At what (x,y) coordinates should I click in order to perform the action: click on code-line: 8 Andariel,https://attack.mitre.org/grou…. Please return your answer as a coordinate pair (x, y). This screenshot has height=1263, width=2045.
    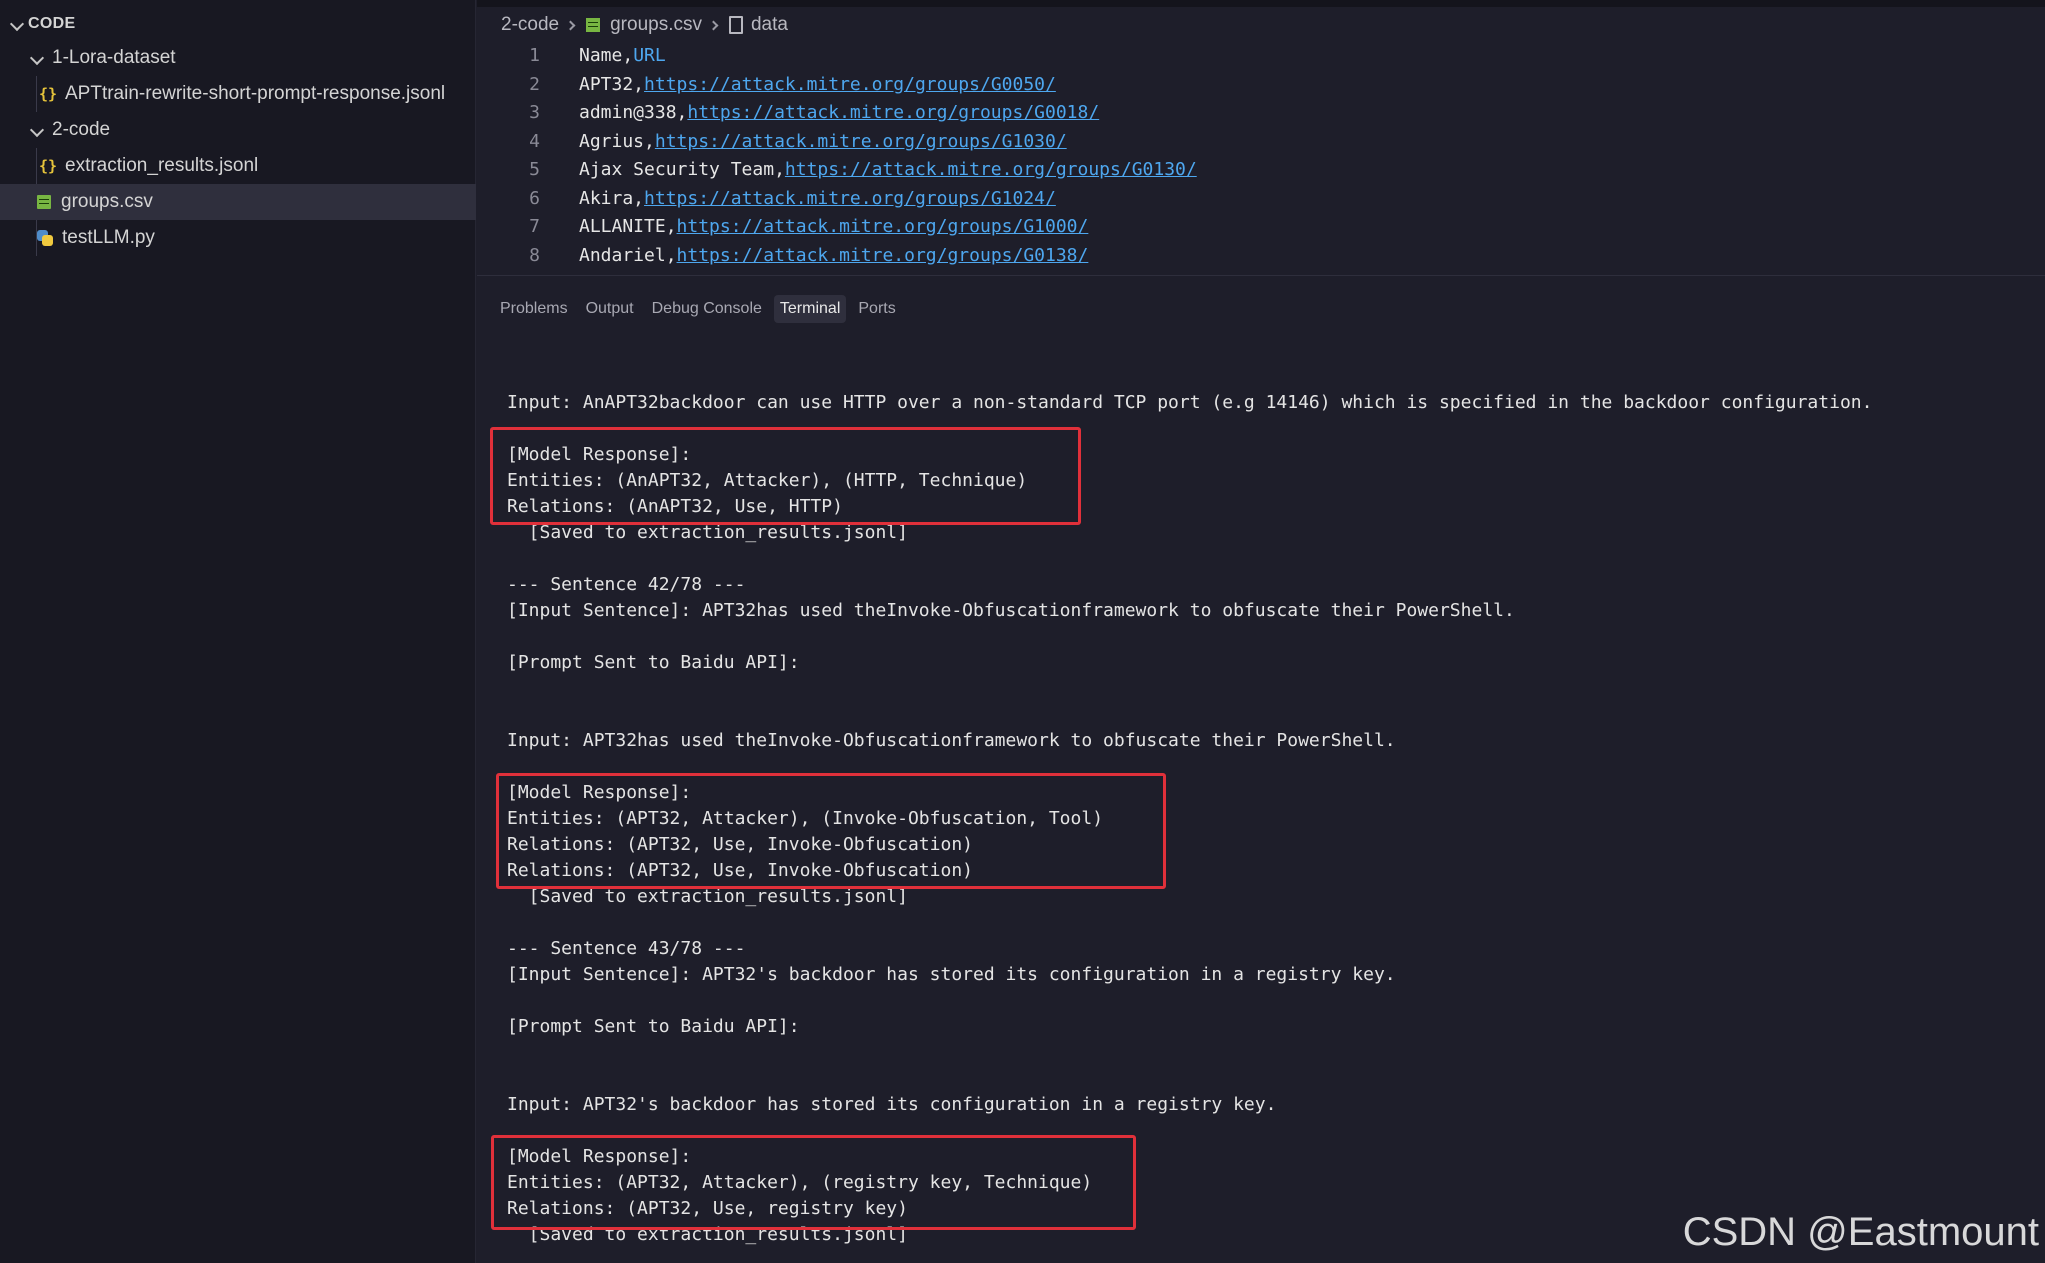
    Looking at the image, I should click on (782, 255).